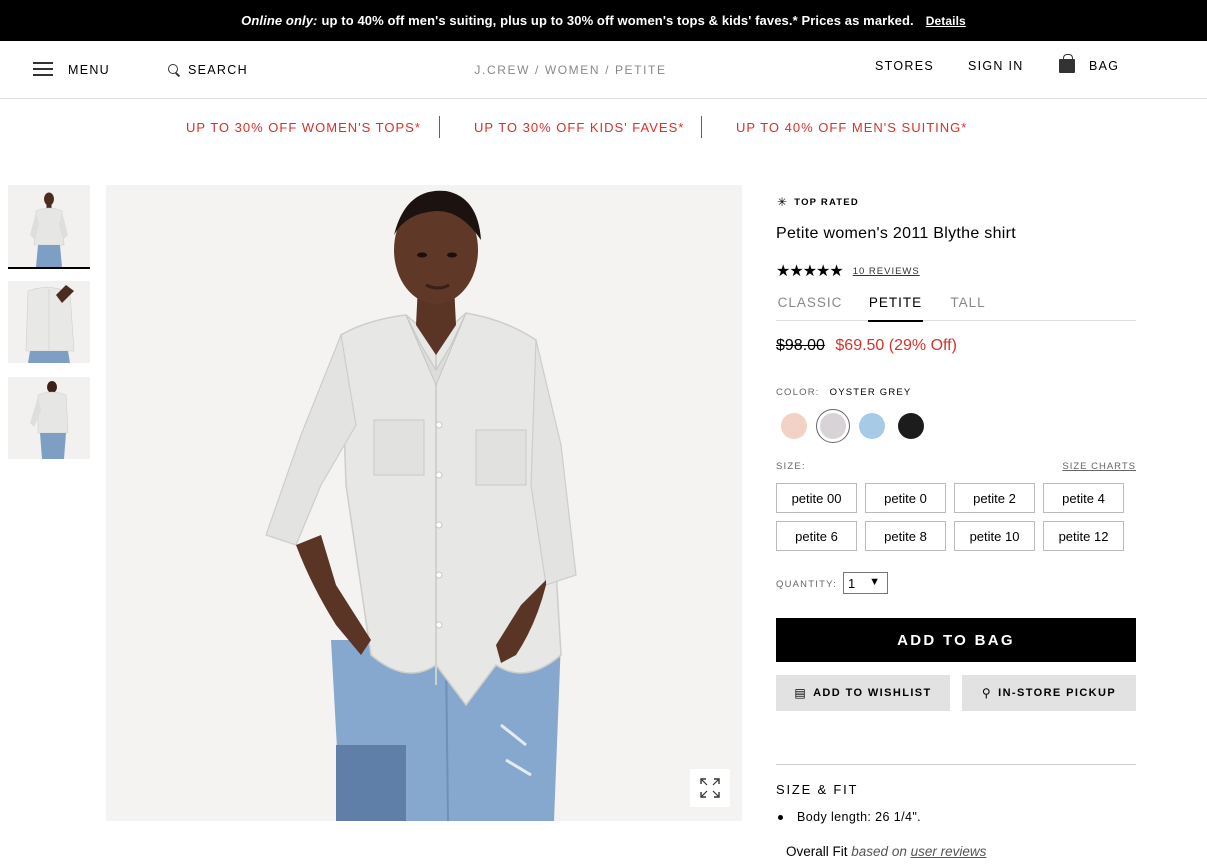 This screenshot has width=1207, height=868. What do you see at coordinates (1104, 65) in the screenshot?
I see `bag-label: BAG` at bounding box center [1104, 65].